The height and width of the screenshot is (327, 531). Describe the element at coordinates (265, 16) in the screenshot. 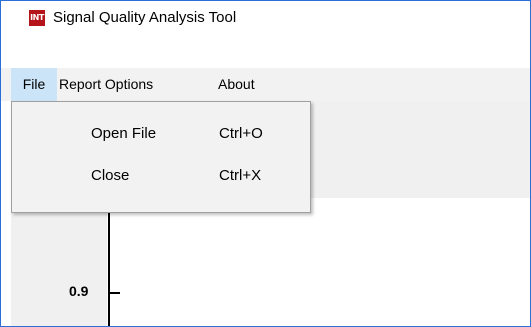

I see `title-bar: INT Signal Quality Analysis Tool` at that location.